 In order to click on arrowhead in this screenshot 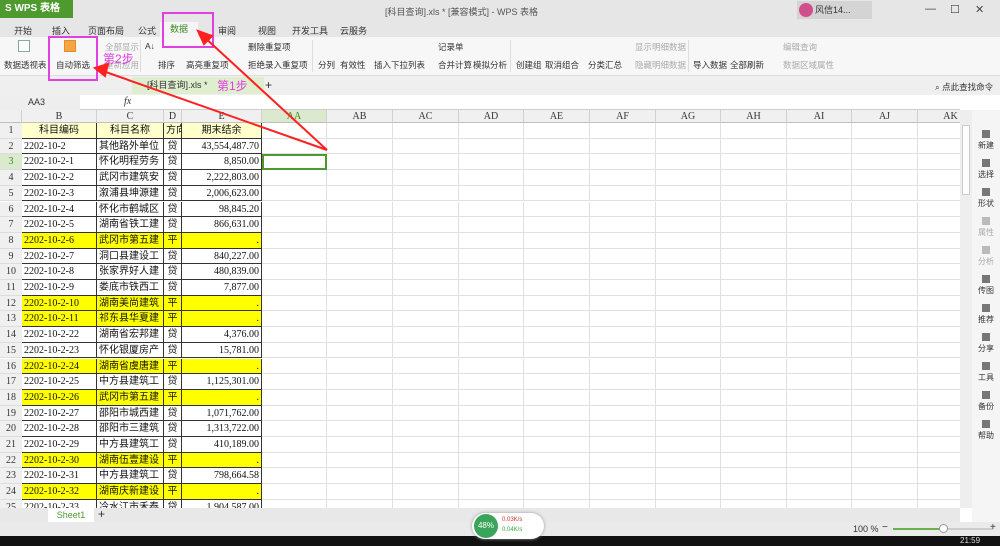, I will do `click(101, 70)`.